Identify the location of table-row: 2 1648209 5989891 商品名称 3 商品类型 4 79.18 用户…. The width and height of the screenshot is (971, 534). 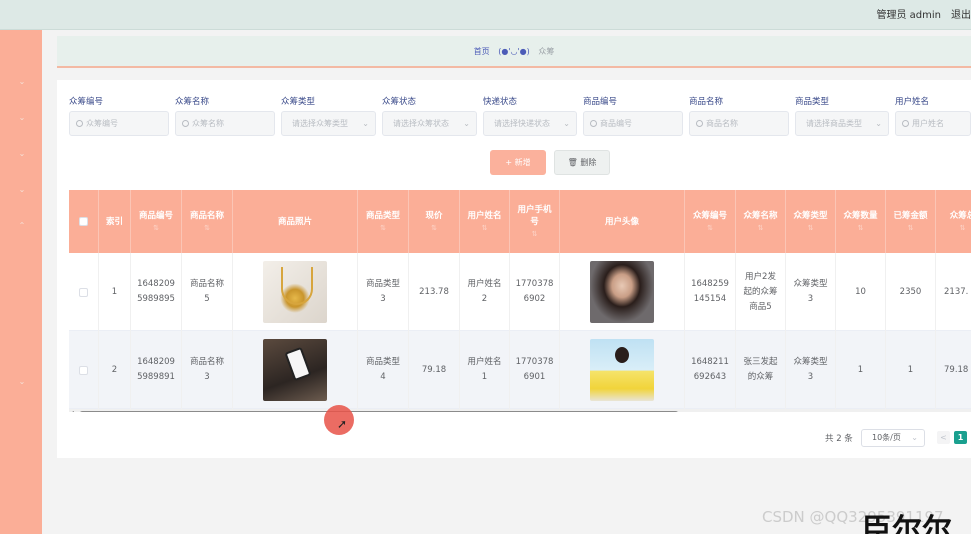
(520, 370).